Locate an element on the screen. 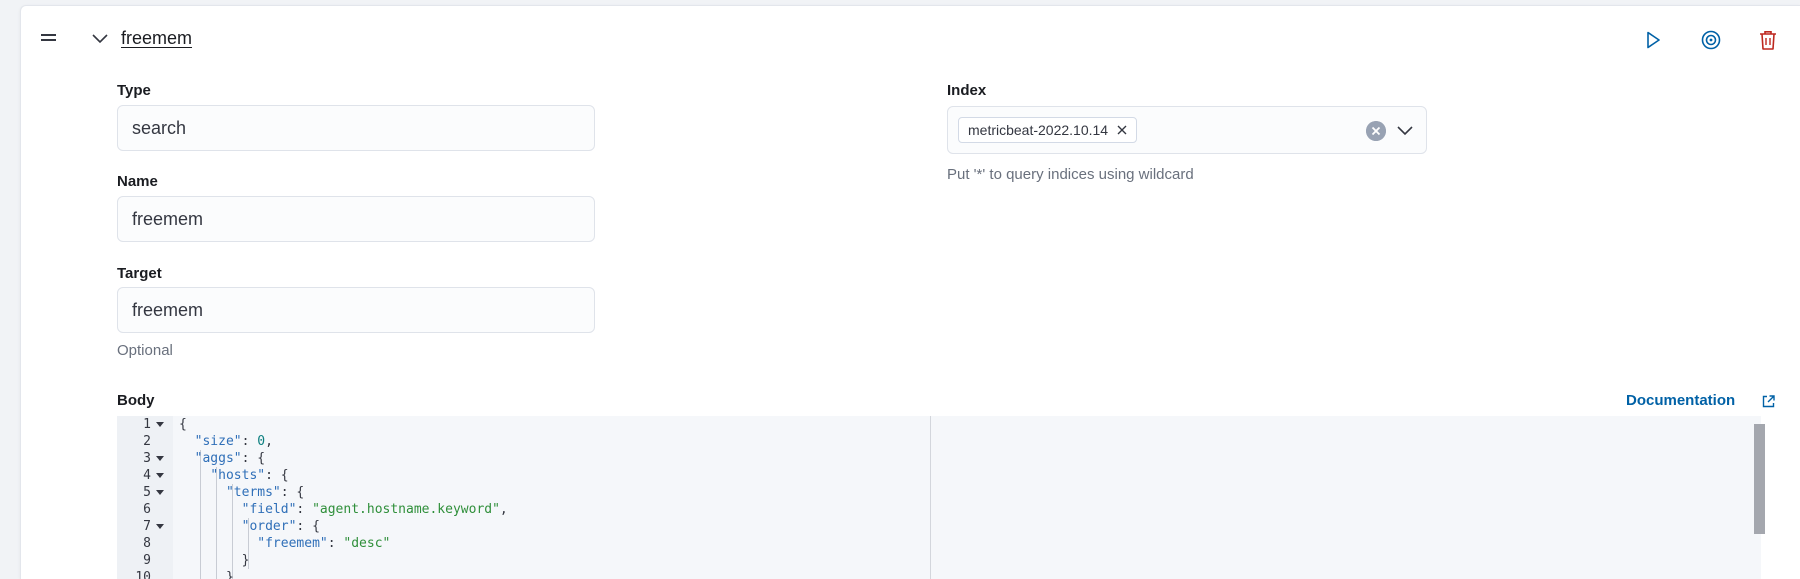  code-token: "desc" is located at coordinates (367, 543).